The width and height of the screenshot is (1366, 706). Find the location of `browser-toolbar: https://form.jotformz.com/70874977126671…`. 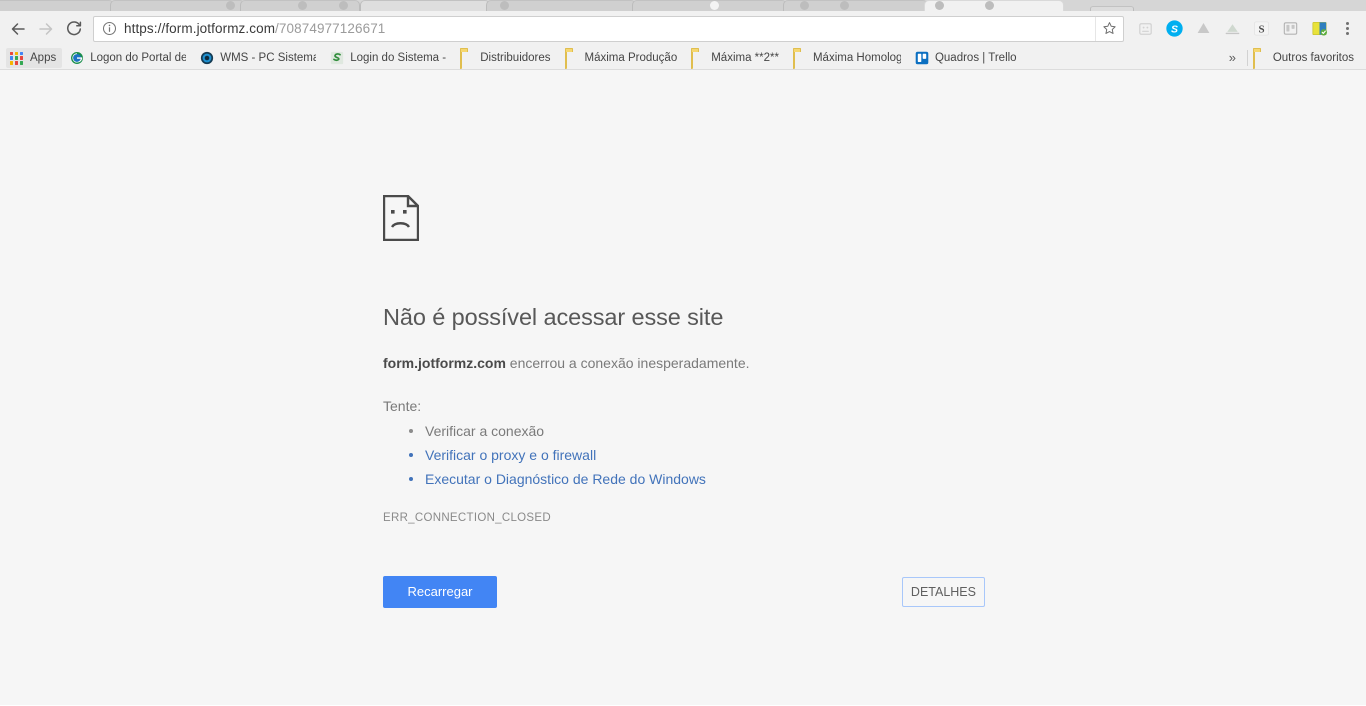

browser-toolbar: https://form.jotformz.com/70874977126671… is located at coordinates (683, 28).